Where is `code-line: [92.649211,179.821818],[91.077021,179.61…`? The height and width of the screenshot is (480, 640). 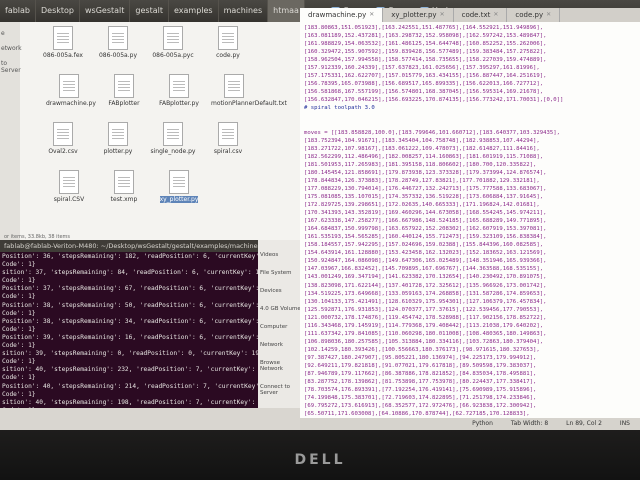 code-line: [92.649211,179.821818],[91.077021,179.61… is located at coordinates (420, 365).